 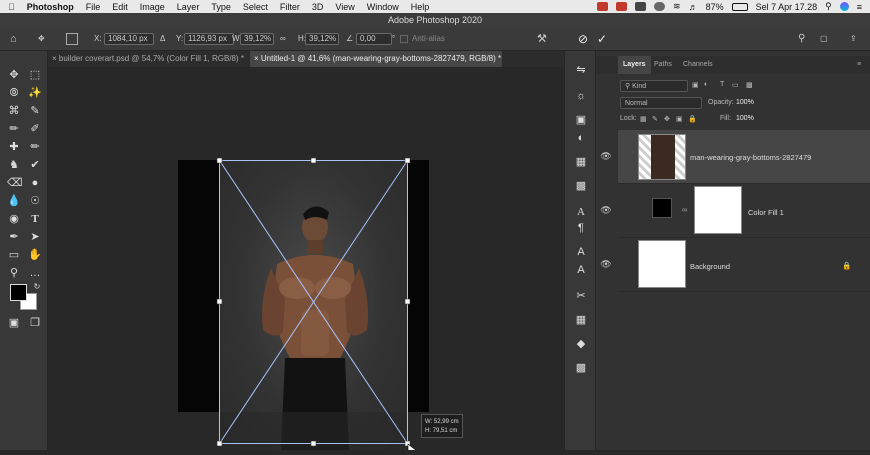 What do you see at coordinates (35, 219) in the screenshot?
I see `type-tool-icon: T` at bounding box center [35, 219].